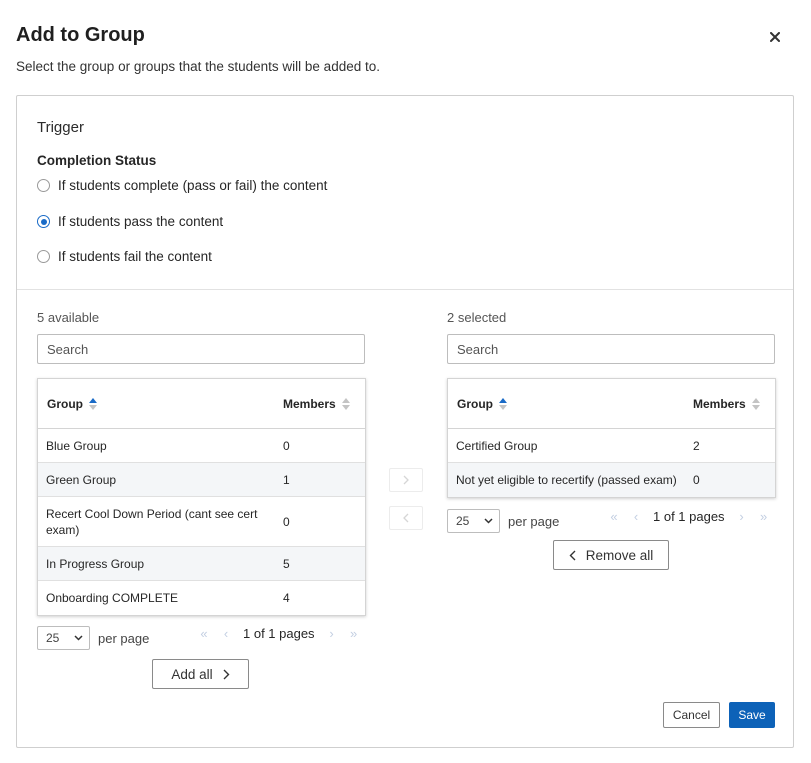  I want to click on member-count: 2, so click(696, 445).